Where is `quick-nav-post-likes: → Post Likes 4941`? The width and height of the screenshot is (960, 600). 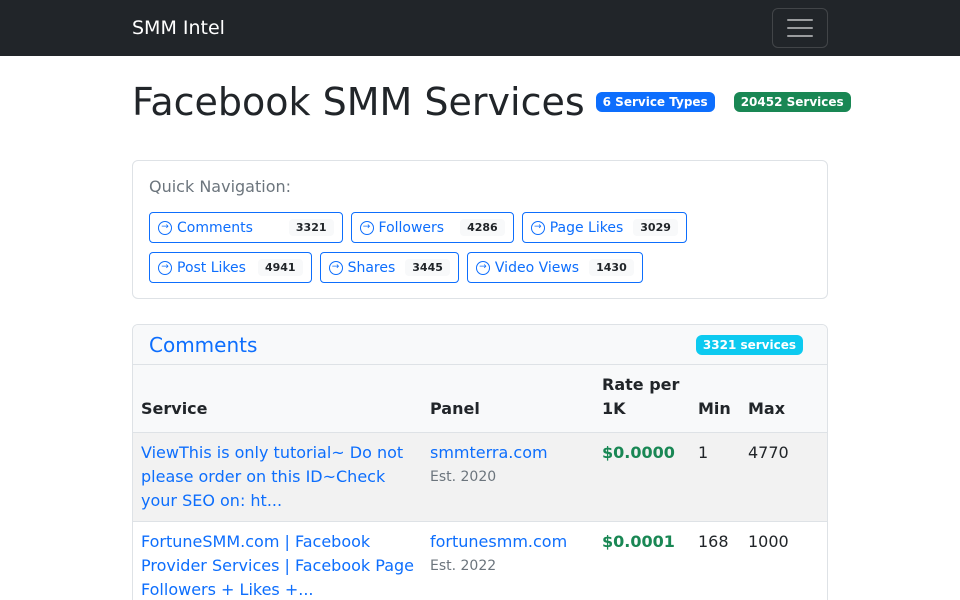
quick-nav-post-likes: → Post Likes 4941 is located at coordinates (230, 267).